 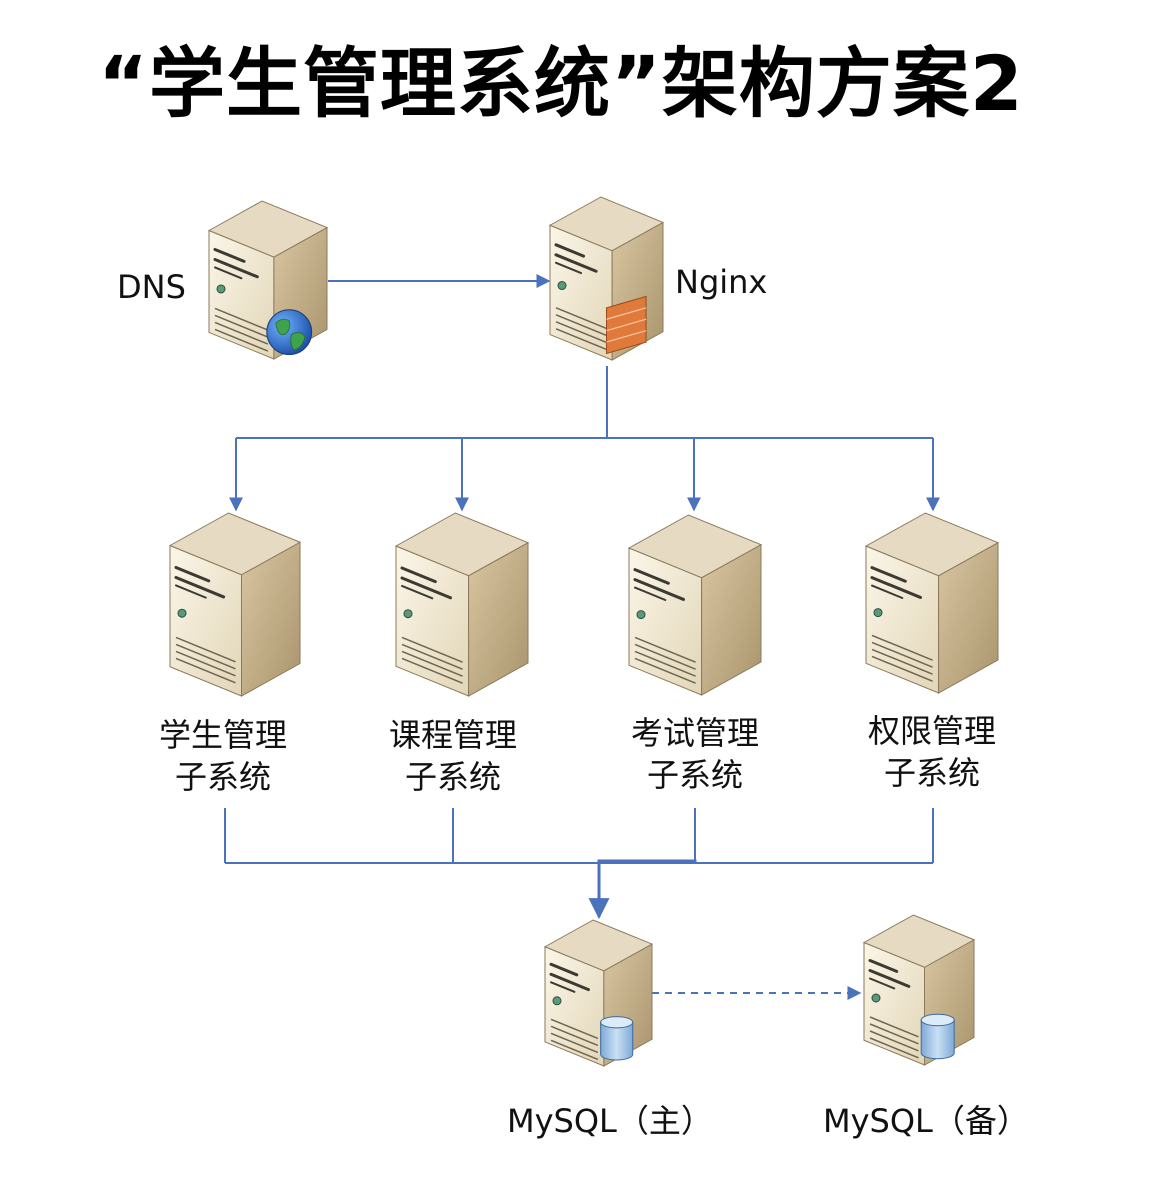 What do you see at coordinates (642, 889) in the screenshot?
I see `edge-db-feed` at bounding box center [642, 889].